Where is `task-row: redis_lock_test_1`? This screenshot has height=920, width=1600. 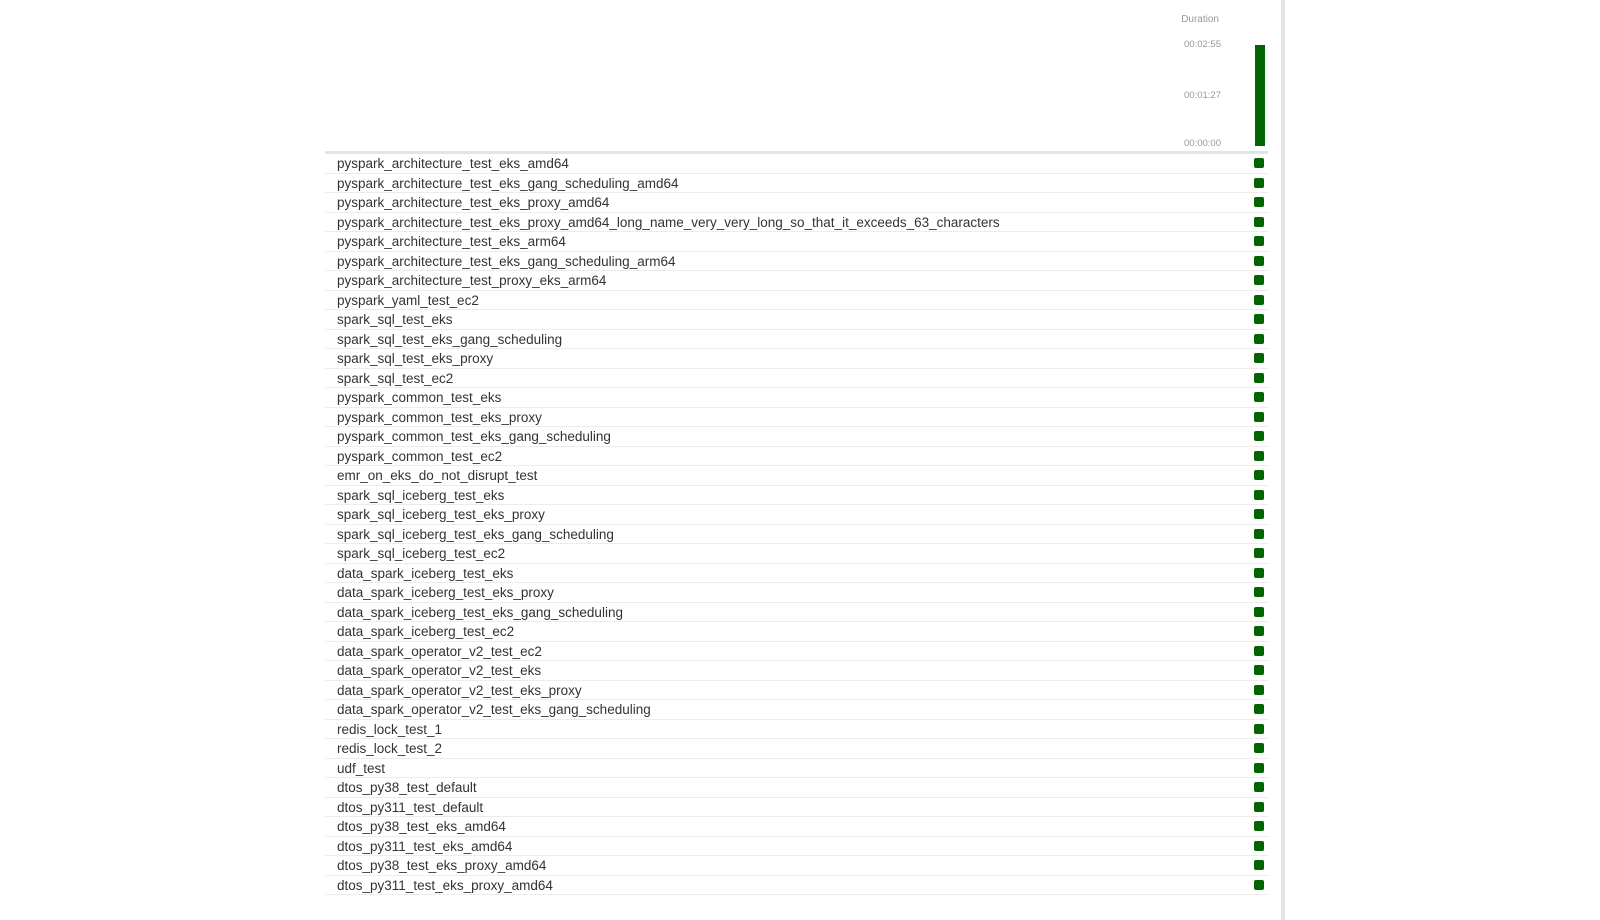 task-row: redis_lock_test_1 is located at coordinates (796, 729).